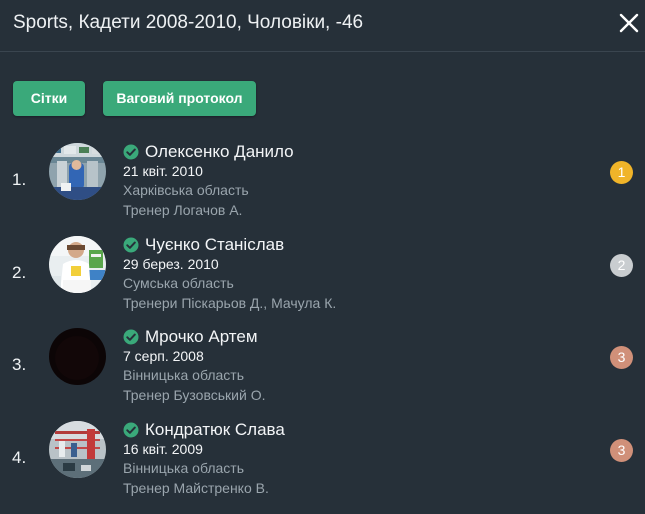 This screenshot has width=645, height=514. I want to click on athlete-name: Мрочко Артем, so click(201, 337).